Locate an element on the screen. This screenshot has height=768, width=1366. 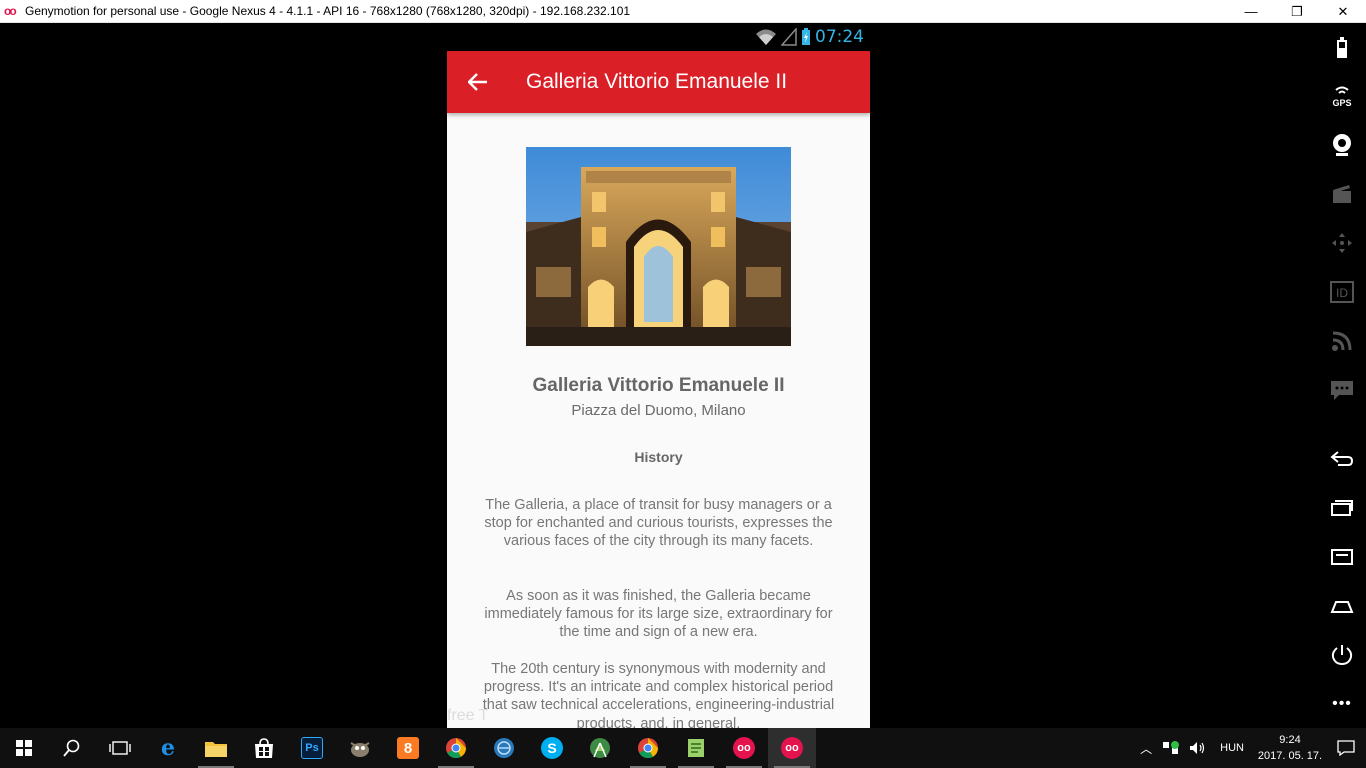
start-button is located at coordinates (24, 748).